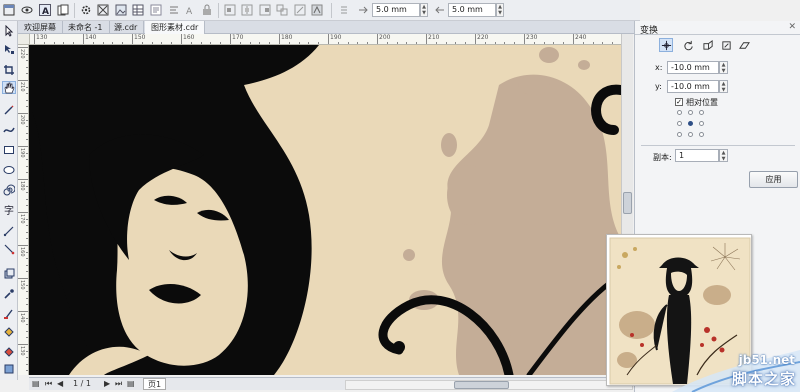 This screenshot has width=800, height=392. Describe the element at coordinates (701, 134) in the screenshot. I see `anchor-bottom-right` at that location.